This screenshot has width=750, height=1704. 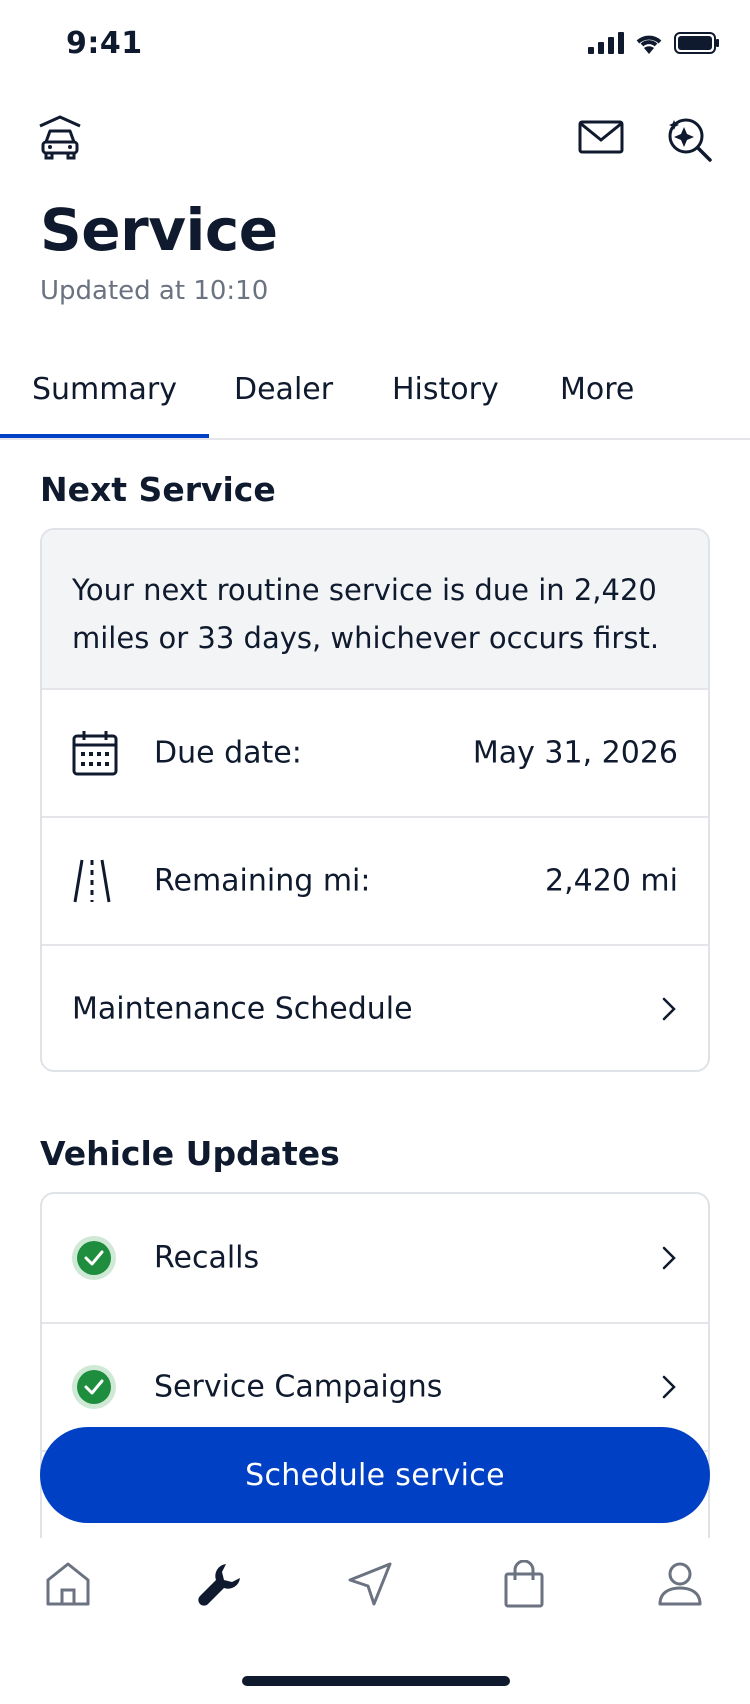 What do you see at coordinates (375, 48) in the screenshot?
I see `status-bar: 9:41` at bounding box center [375, 48].